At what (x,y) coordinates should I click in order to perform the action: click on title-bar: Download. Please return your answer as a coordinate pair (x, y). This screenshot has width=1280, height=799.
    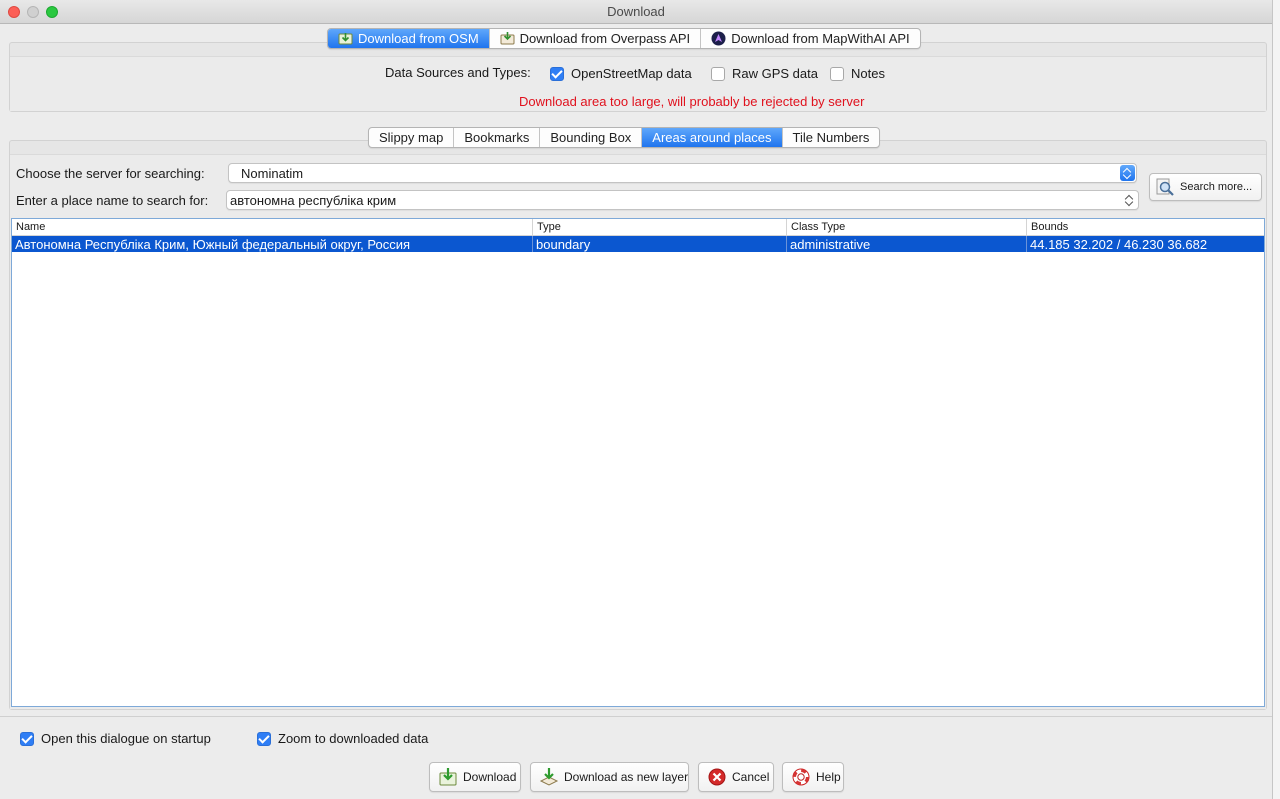
    Looking at the image, I should click on (640, 12).